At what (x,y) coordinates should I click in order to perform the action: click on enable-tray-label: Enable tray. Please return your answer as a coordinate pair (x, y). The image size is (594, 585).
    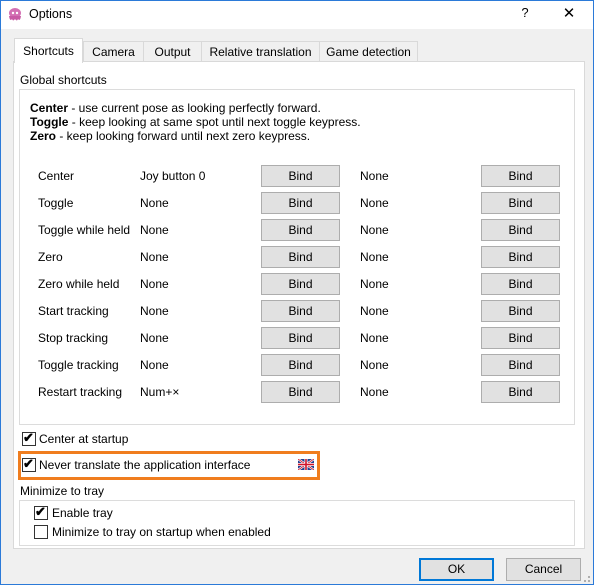
    Looking at the image, I should click on (82, 513).